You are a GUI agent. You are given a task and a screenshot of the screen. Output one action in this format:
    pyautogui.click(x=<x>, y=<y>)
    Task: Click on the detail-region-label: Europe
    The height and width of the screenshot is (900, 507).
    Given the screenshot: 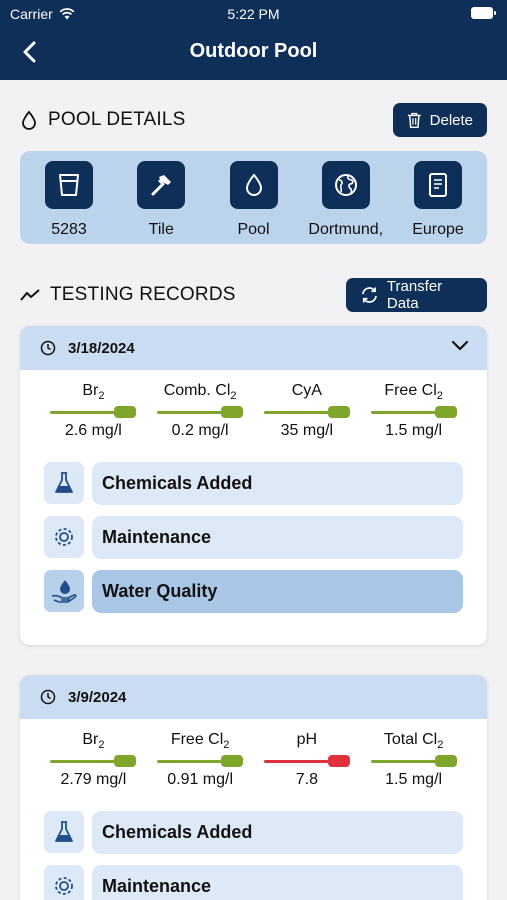 What is the action you would take?
    pyautogui.click(x=438, y=229)
    